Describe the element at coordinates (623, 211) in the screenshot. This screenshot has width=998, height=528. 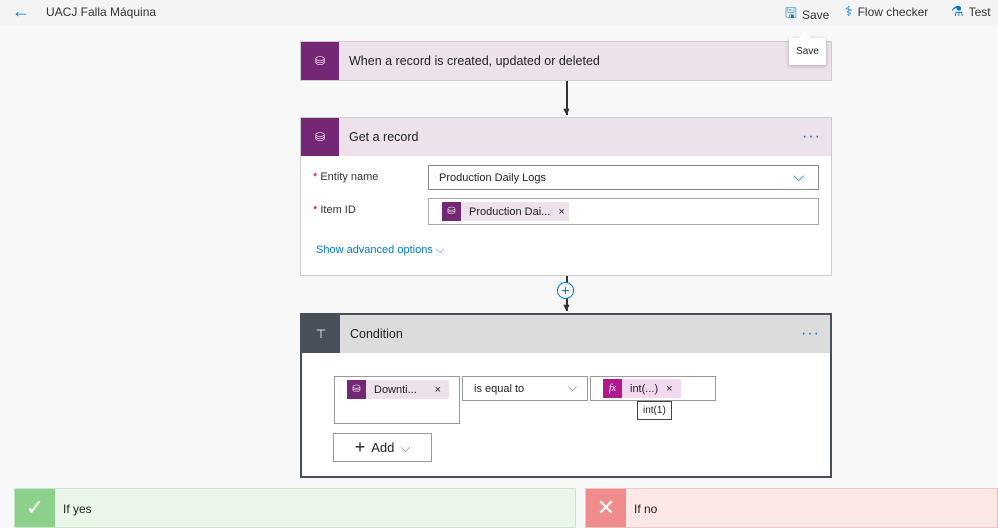
I see `item-id-field: ⛁ Production Dai... ×` at that location.